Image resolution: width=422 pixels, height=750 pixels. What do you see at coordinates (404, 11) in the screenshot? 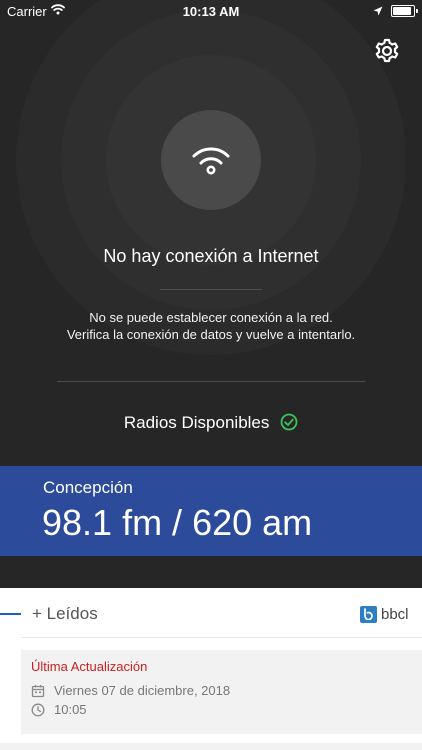
I see `battery-icon` at bounding box center [404, 11].